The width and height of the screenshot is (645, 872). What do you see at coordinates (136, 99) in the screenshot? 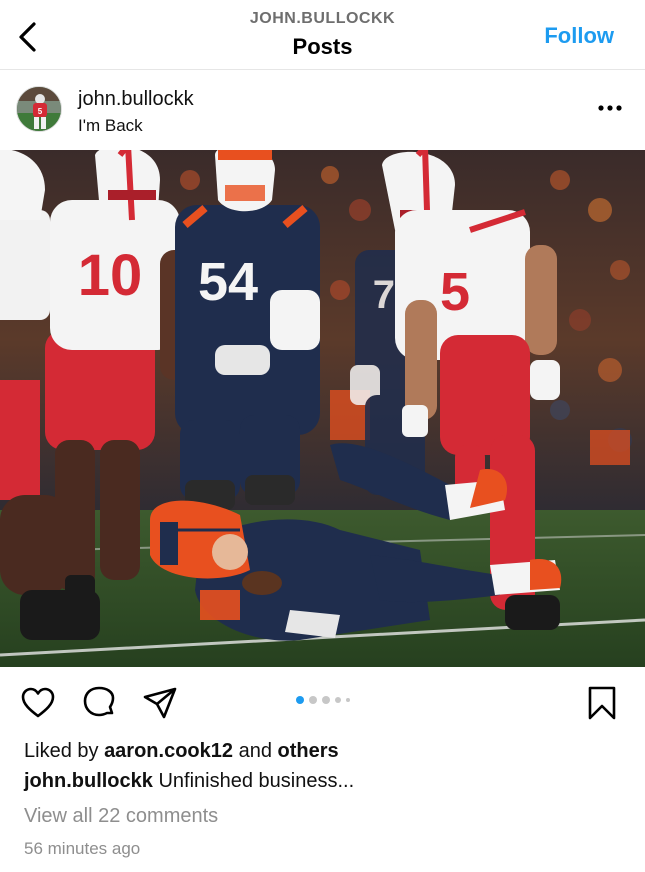
I see `post-username: john.bullockk` at bounding box center [136, 99].